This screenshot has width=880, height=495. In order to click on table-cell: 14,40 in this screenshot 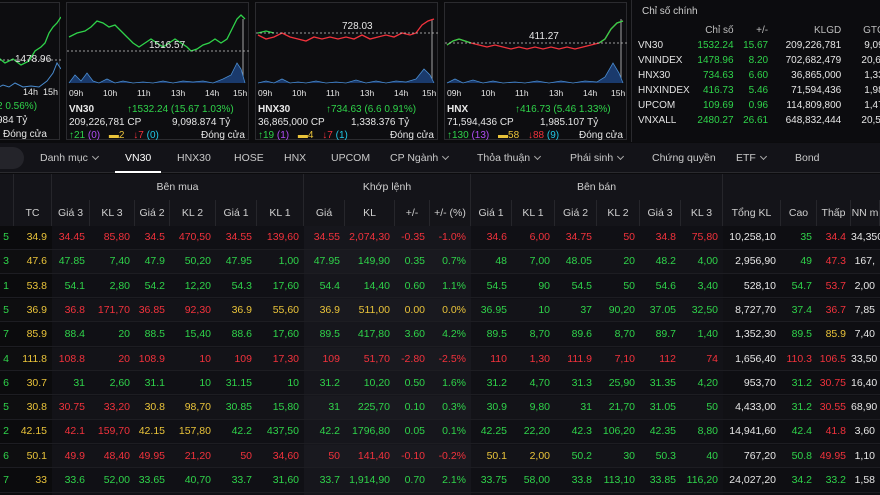, I will do `click(376, 285)`.